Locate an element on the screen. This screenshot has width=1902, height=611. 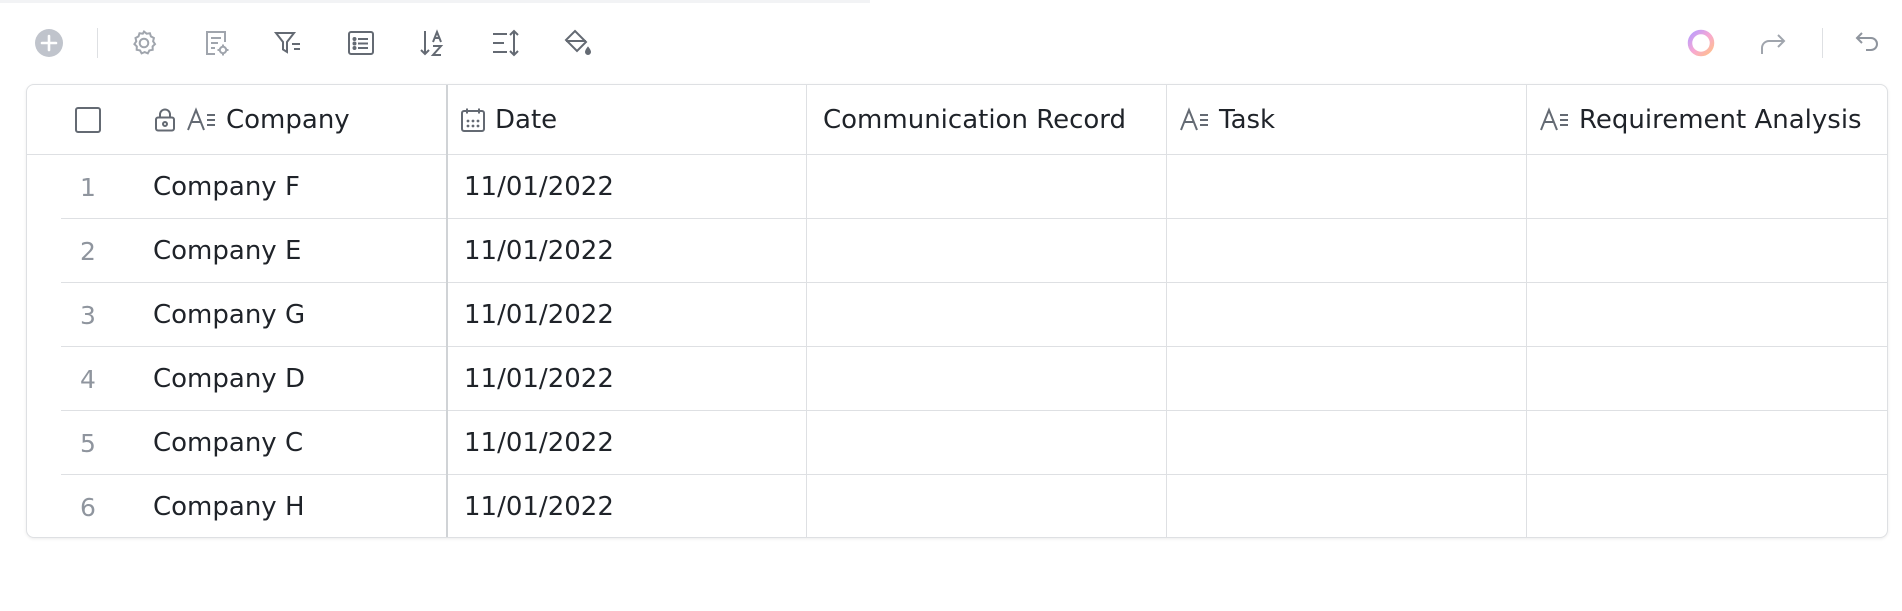
row-number: 5 is located at coordinates (88, 443).